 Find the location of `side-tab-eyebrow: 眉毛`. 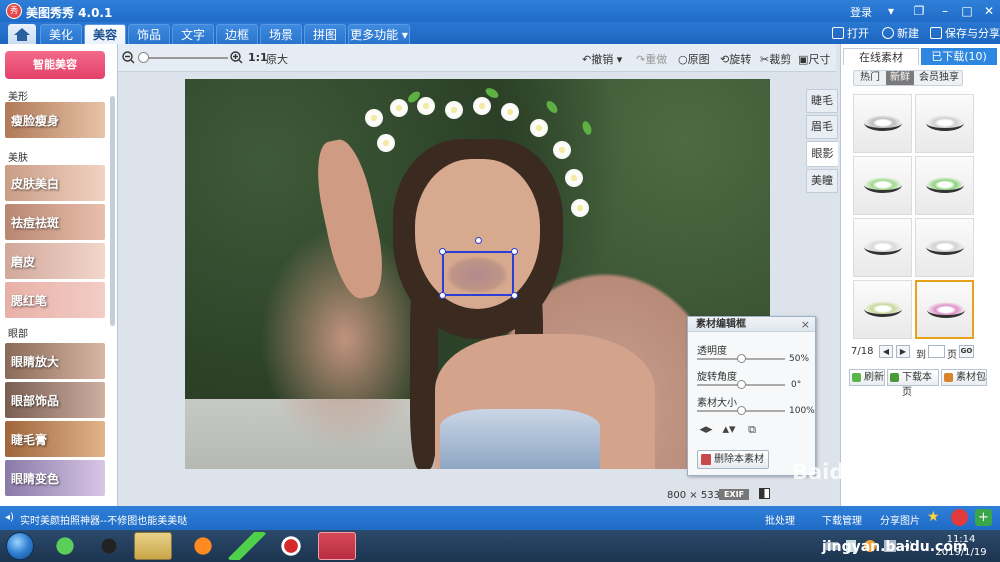

side-tab-eyebrow: 眉毛 is located at coordinates (822, 127).